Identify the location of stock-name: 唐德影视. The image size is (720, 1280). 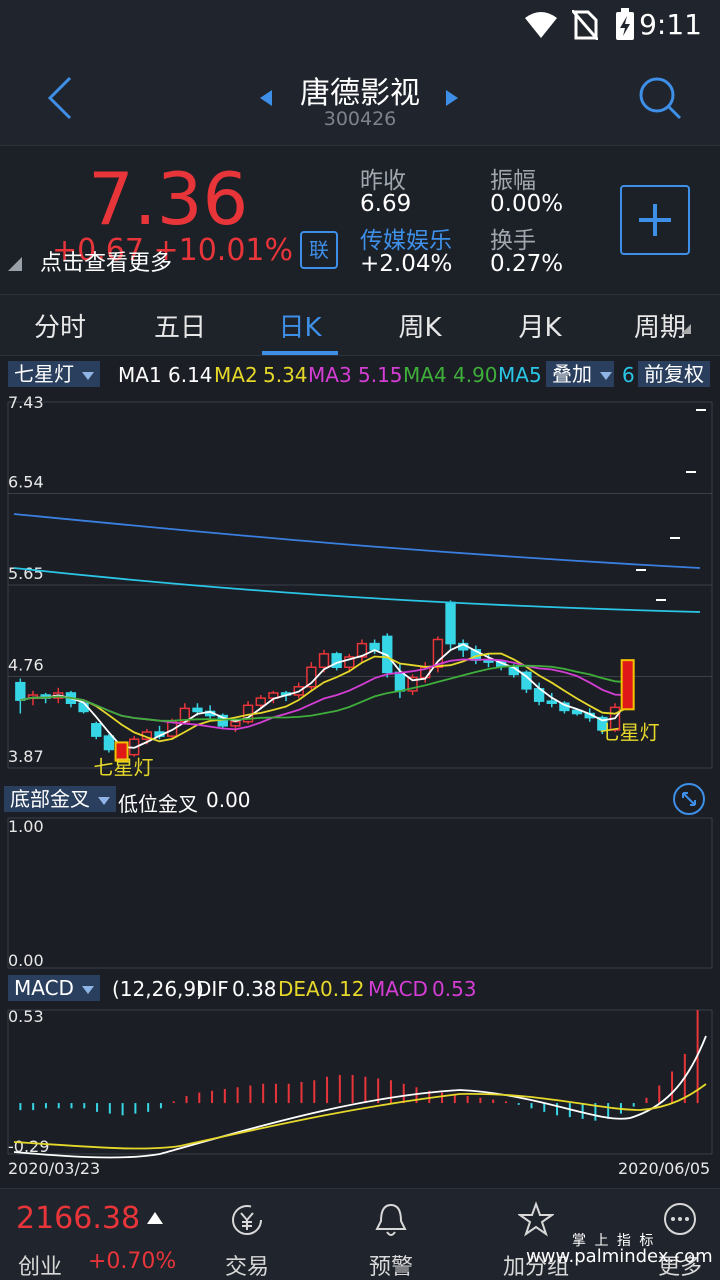
(360, 93).